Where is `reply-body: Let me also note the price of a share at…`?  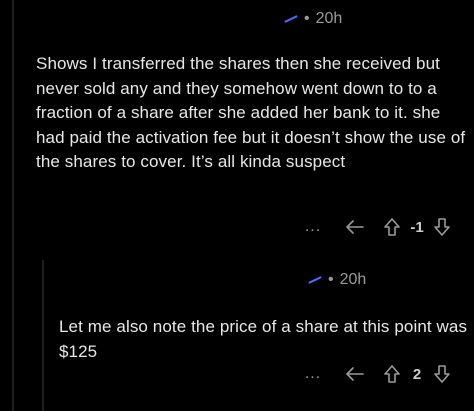 reply-body: Let me also note the price of a share at… is located at coordinates (263, 339).